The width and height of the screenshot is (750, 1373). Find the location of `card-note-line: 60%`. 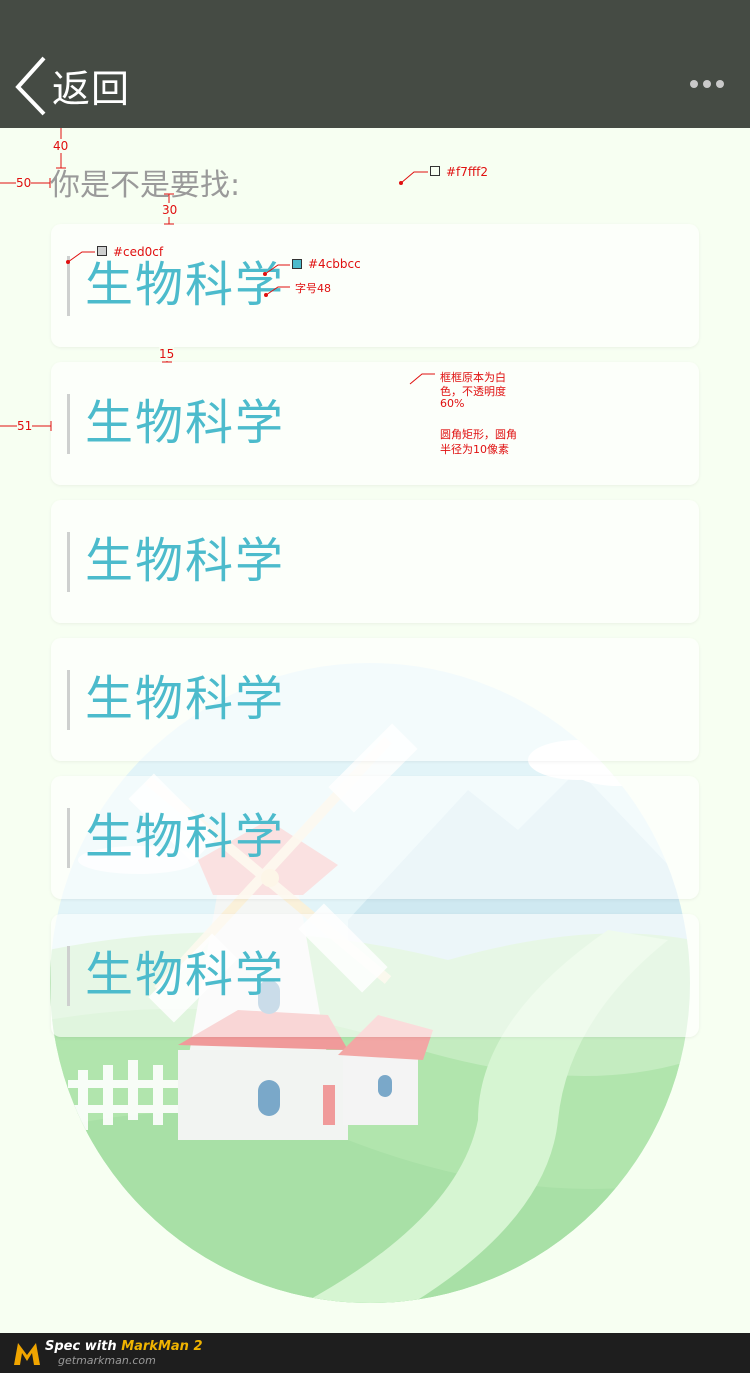

card-note-line: 60% is located at coordinates (452, 403).